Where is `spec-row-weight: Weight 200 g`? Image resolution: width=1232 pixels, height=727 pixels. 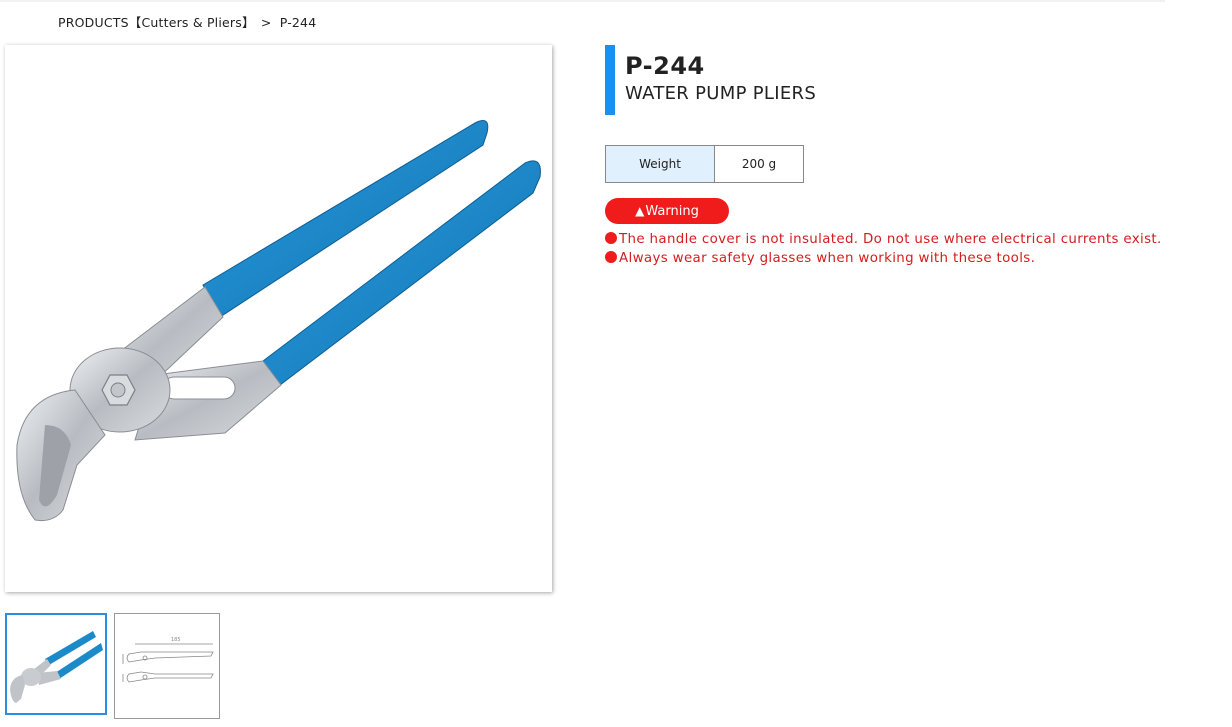
spec-row-weight: Weight 200 g is located at coordinates (704, 164).